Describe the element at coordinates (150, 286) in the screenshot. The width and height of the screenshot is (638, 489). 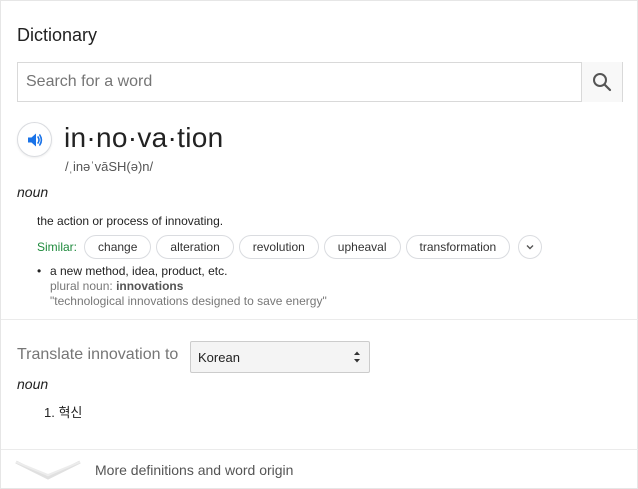
I see `plural-value: innovations` at that location.